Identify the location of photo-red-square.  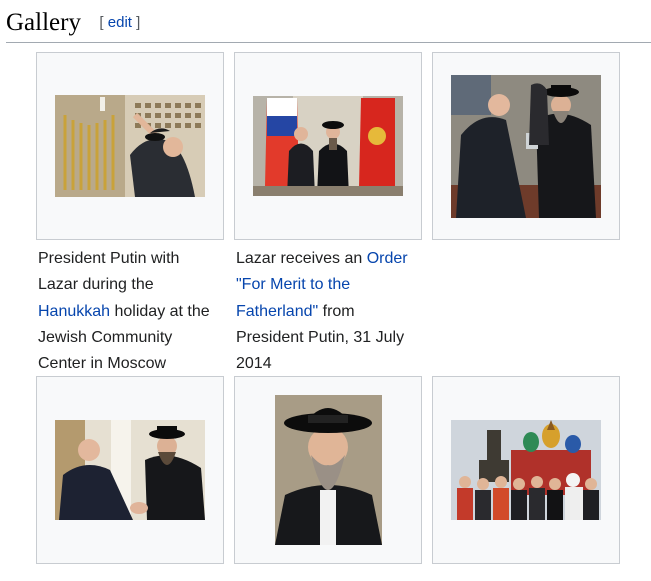
(526, 470).